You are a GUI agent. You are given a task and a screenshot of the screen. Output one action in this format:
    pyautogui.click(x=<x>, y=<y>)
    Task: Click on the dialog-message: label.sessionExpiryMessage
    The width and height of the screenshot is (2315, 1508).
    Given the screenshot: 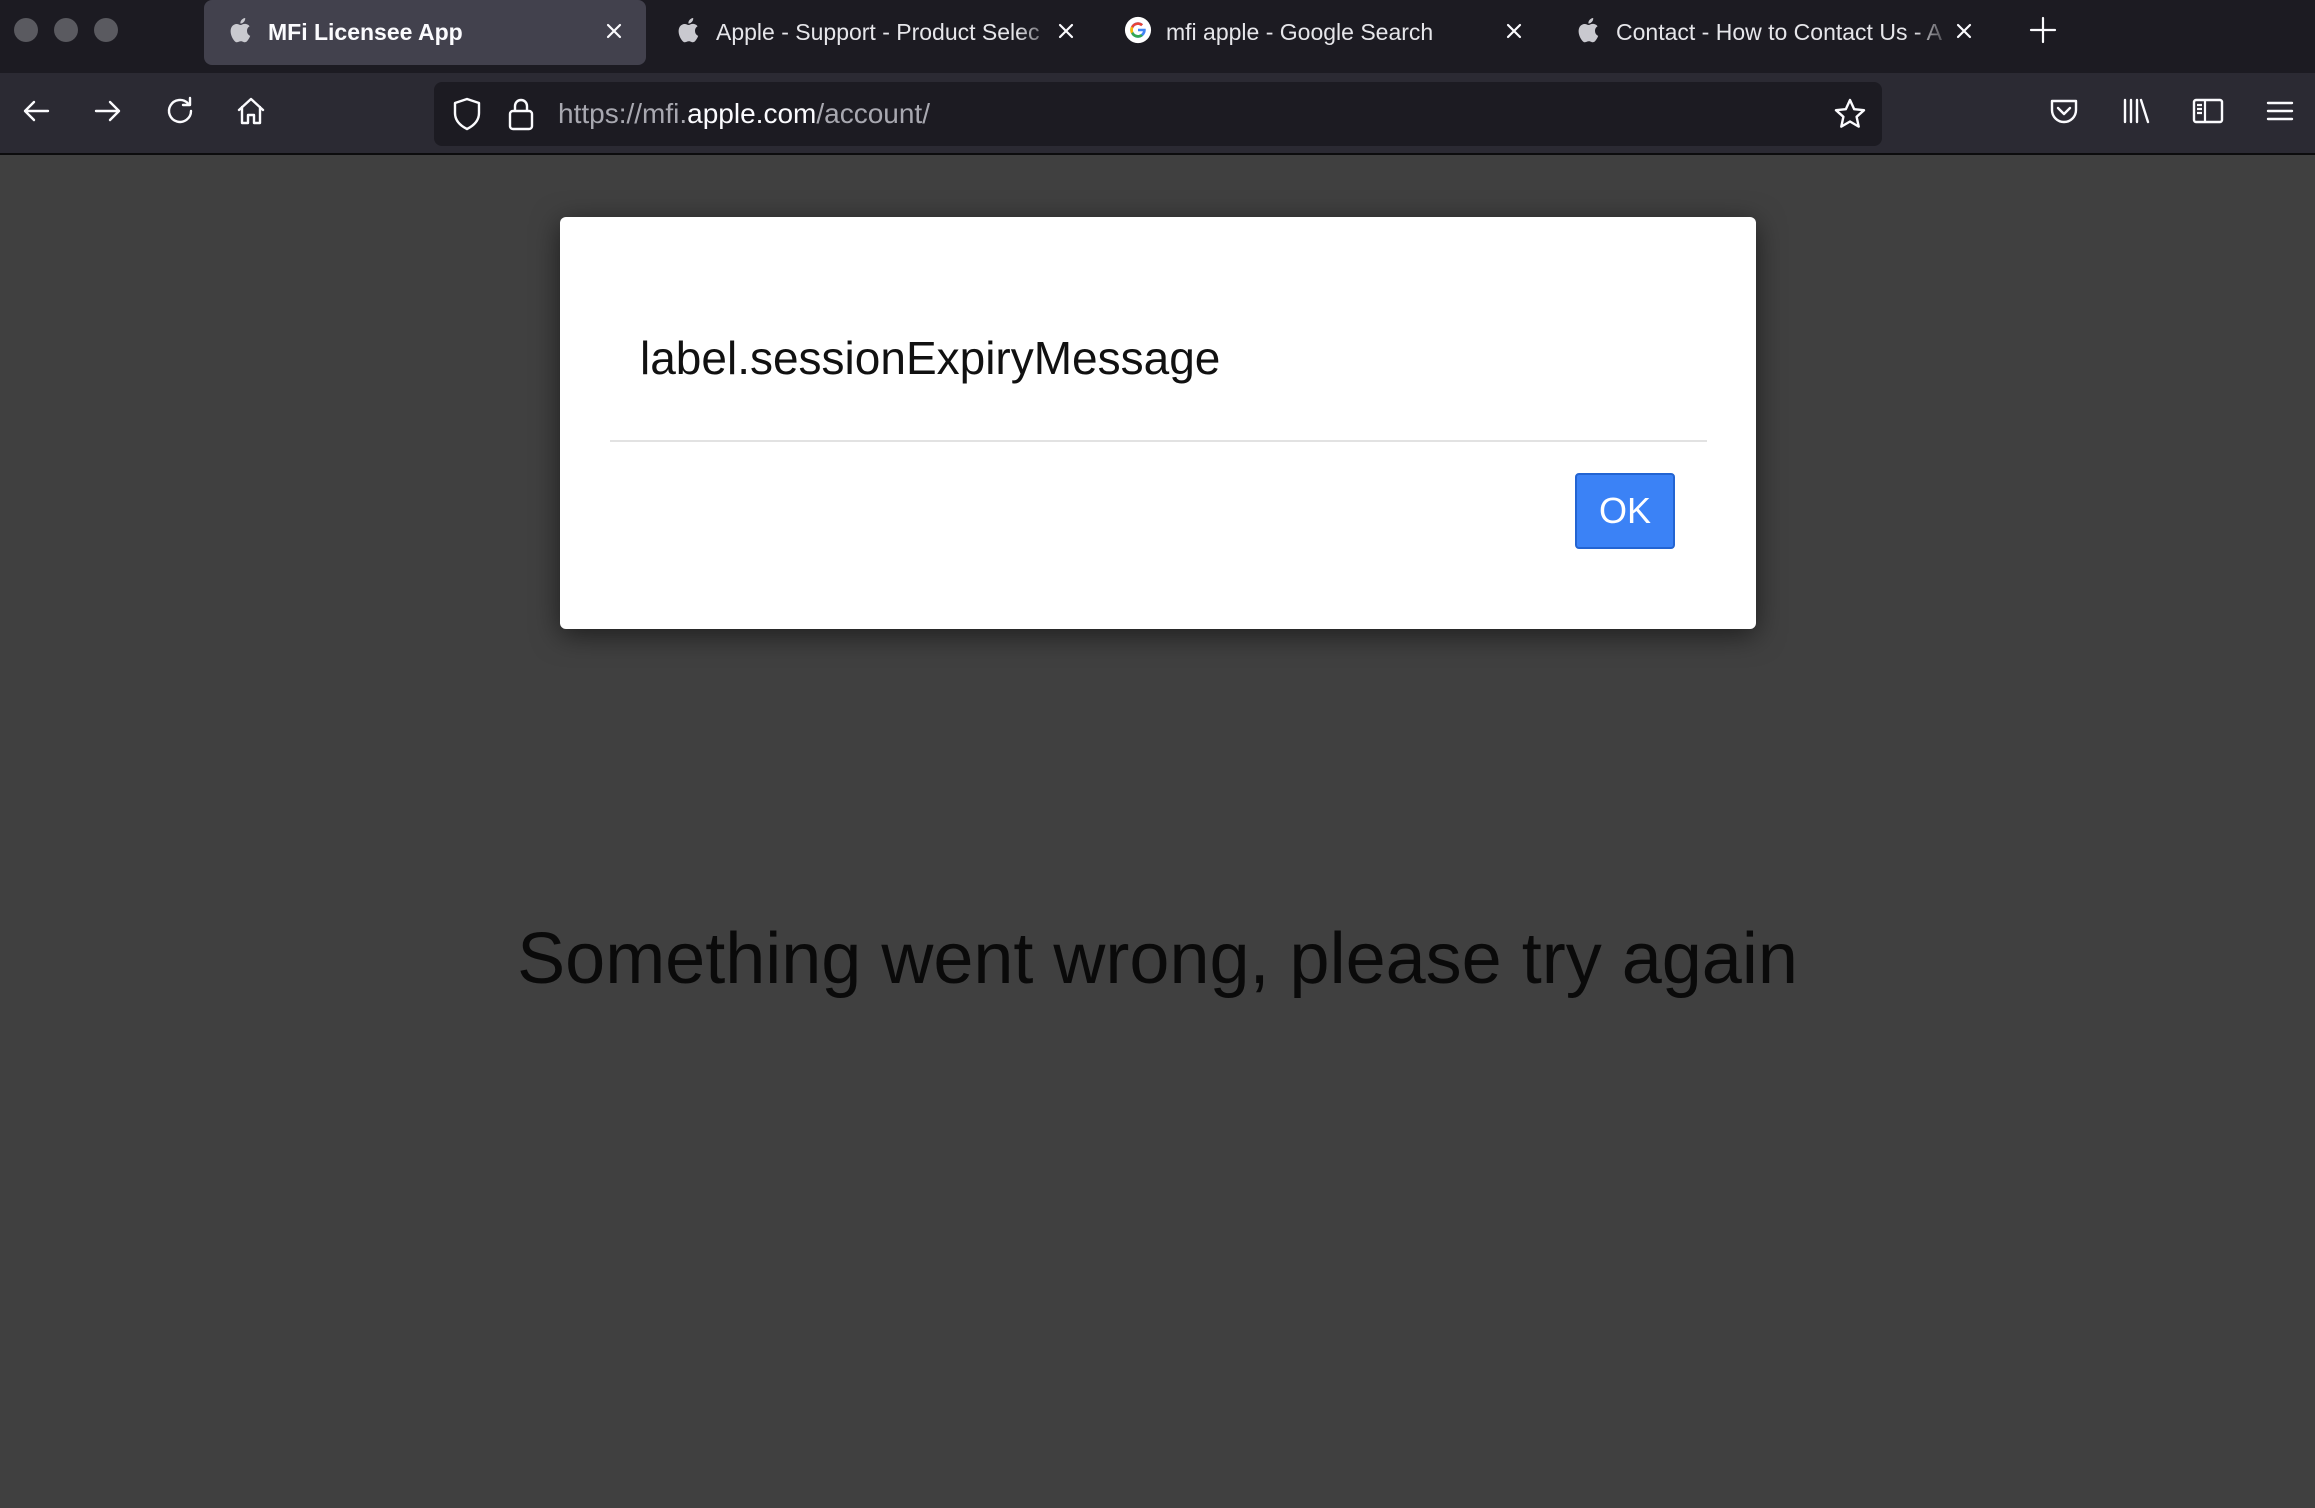 What is the action you would take?
    pyautogui.click(x=930, y=358)
    